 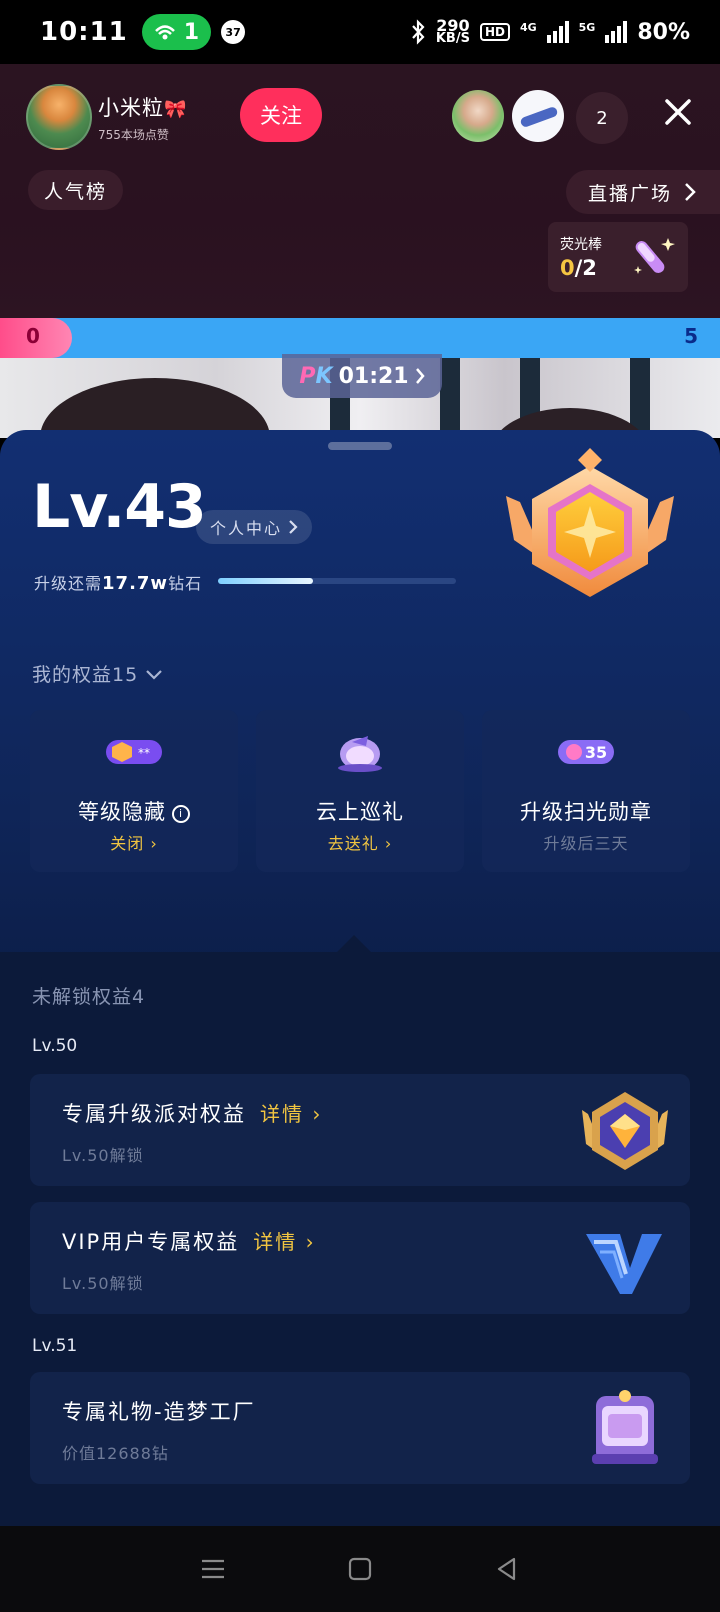 I want to click on level-hide-icon: **, so click(x=134, y=752).